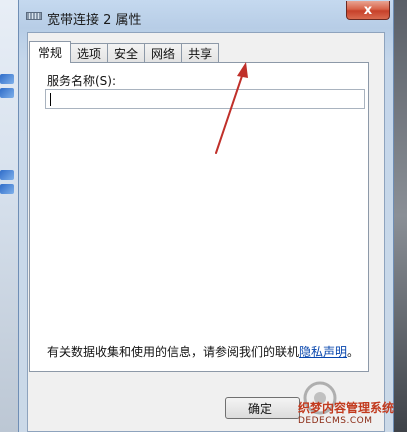 This screenshot has width=407, height=432. What do you see at coordinates (89, 53) in the screenshot?
I see `tab-options: 选项` at bounding box center [89, 53].